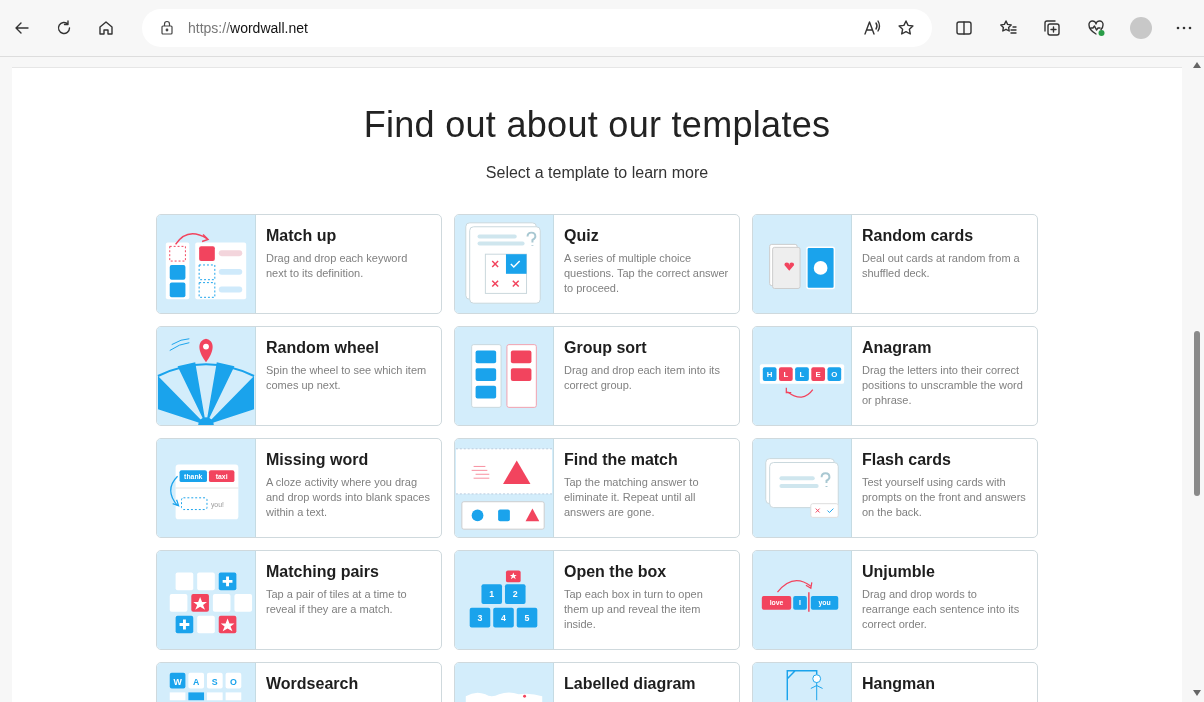  What do you see at coordinates (106, 28) in the screenshot?
I see `home-icon` at bounding box center [106, 28].